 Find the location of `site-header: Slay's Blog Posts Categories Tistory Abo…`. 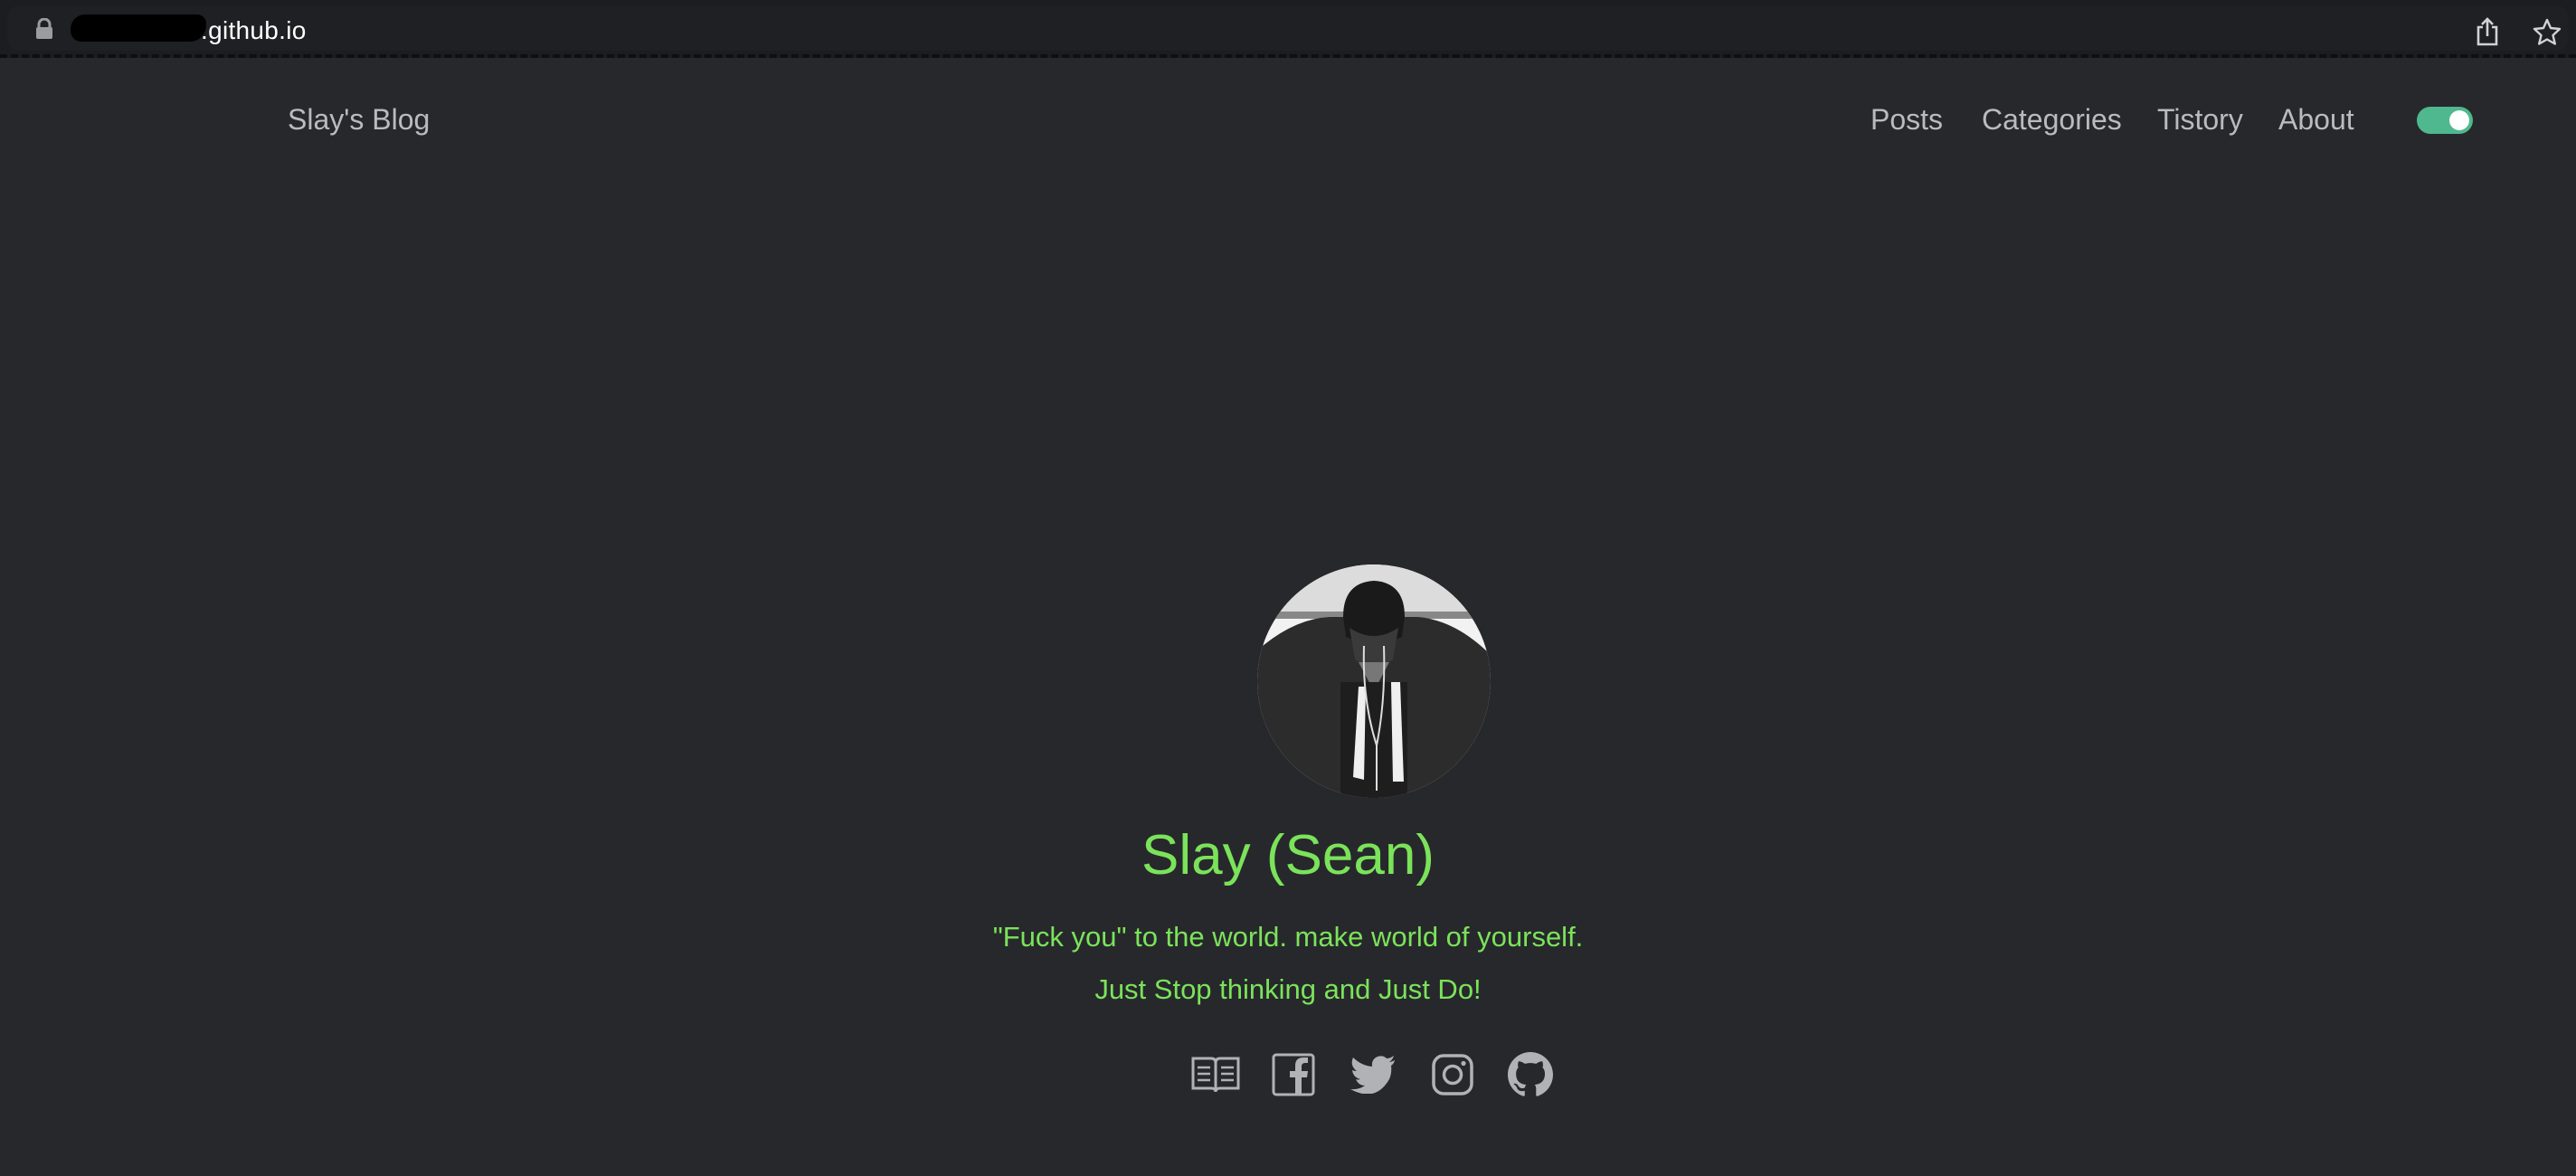

site-header: Slay's Blog Posts Categories Tistory Abo… is located at coordinates (1288, 122).